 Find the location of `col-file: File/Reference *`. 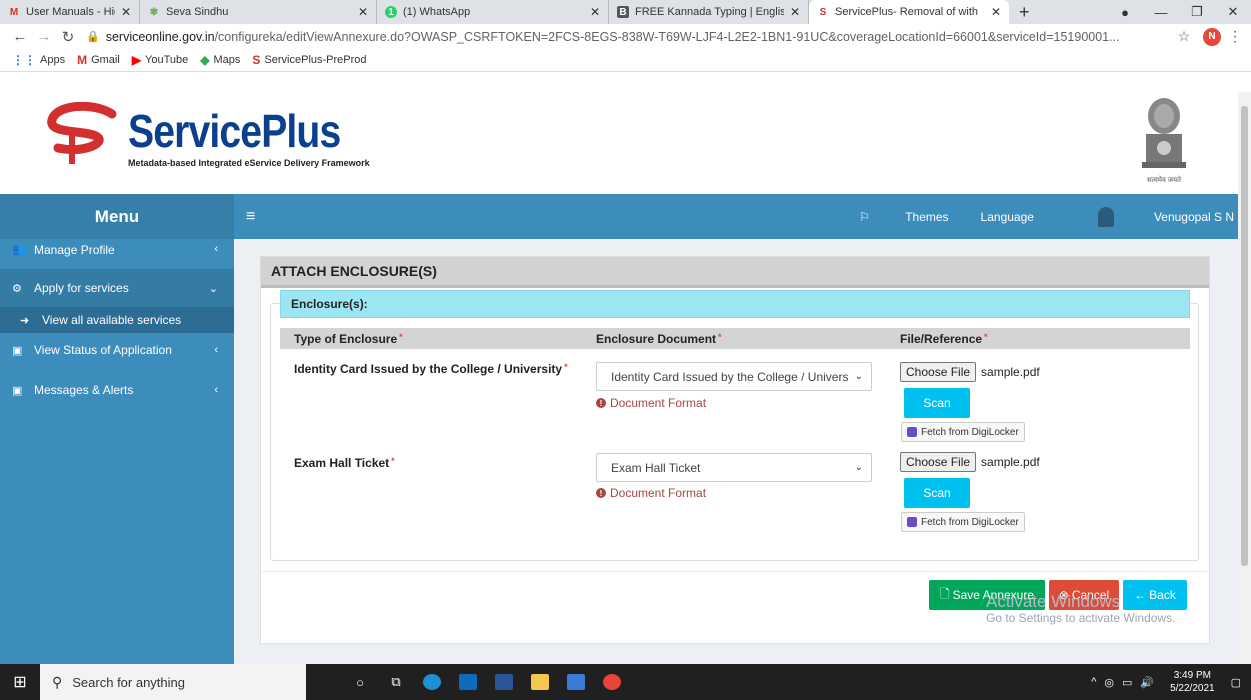

col-file: File/Reference * is located at coordinates (944, 338).